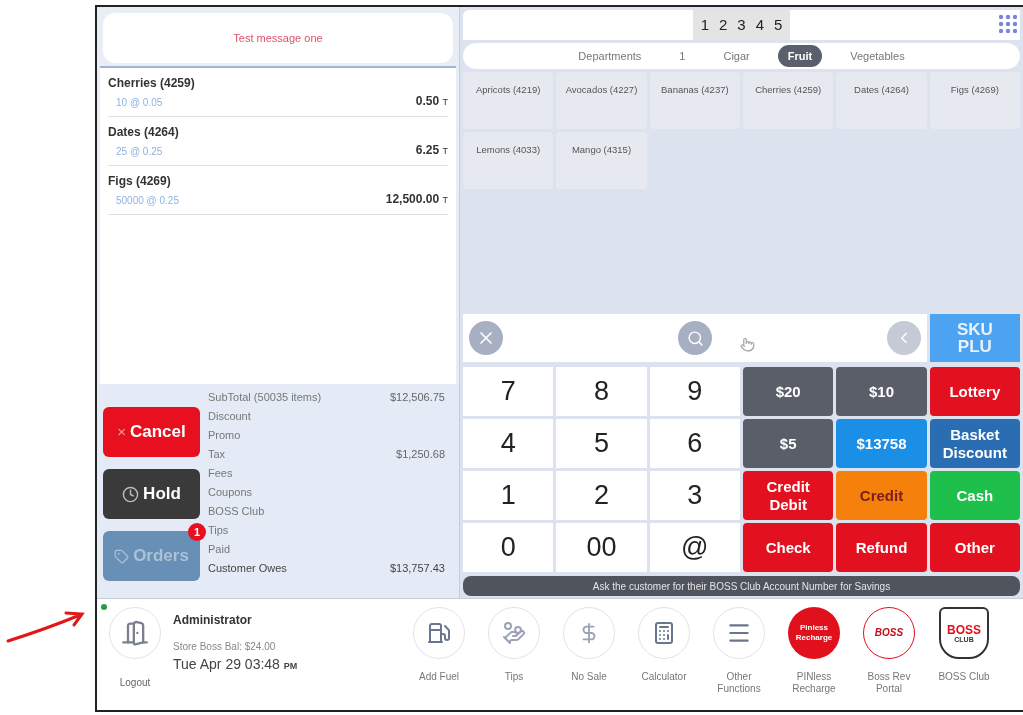 The image size is (1023, 715). Describe the element at coordinates (694, 443) in the screenshot. I see `keypad-key: 6` at that location.